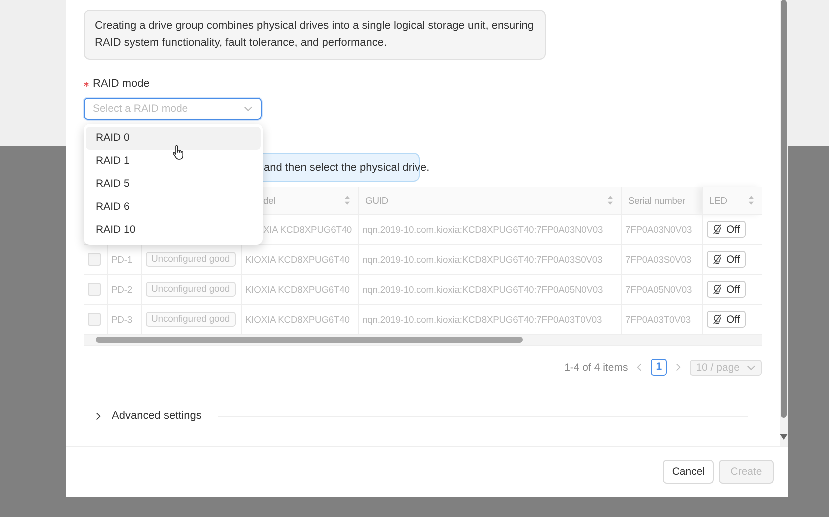 This screenshot has width=829, height=517. What do you see at coordinates (596, 368) in the screenshot?
I see `pagination-summary: 1-4 of 4 items` at bounding box center [596, 368].